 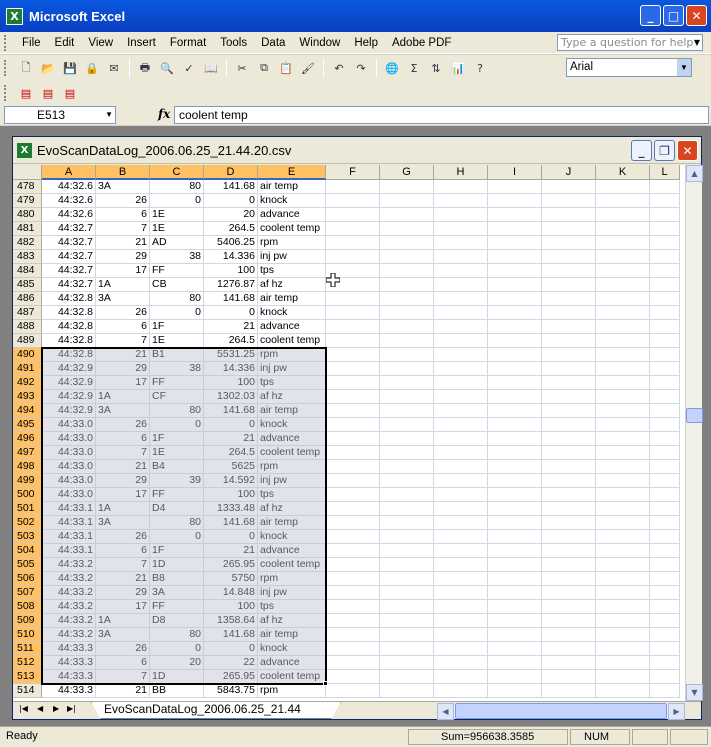 I want to click on workbook-restore-icon: ❐, so click(x=664, y=150).